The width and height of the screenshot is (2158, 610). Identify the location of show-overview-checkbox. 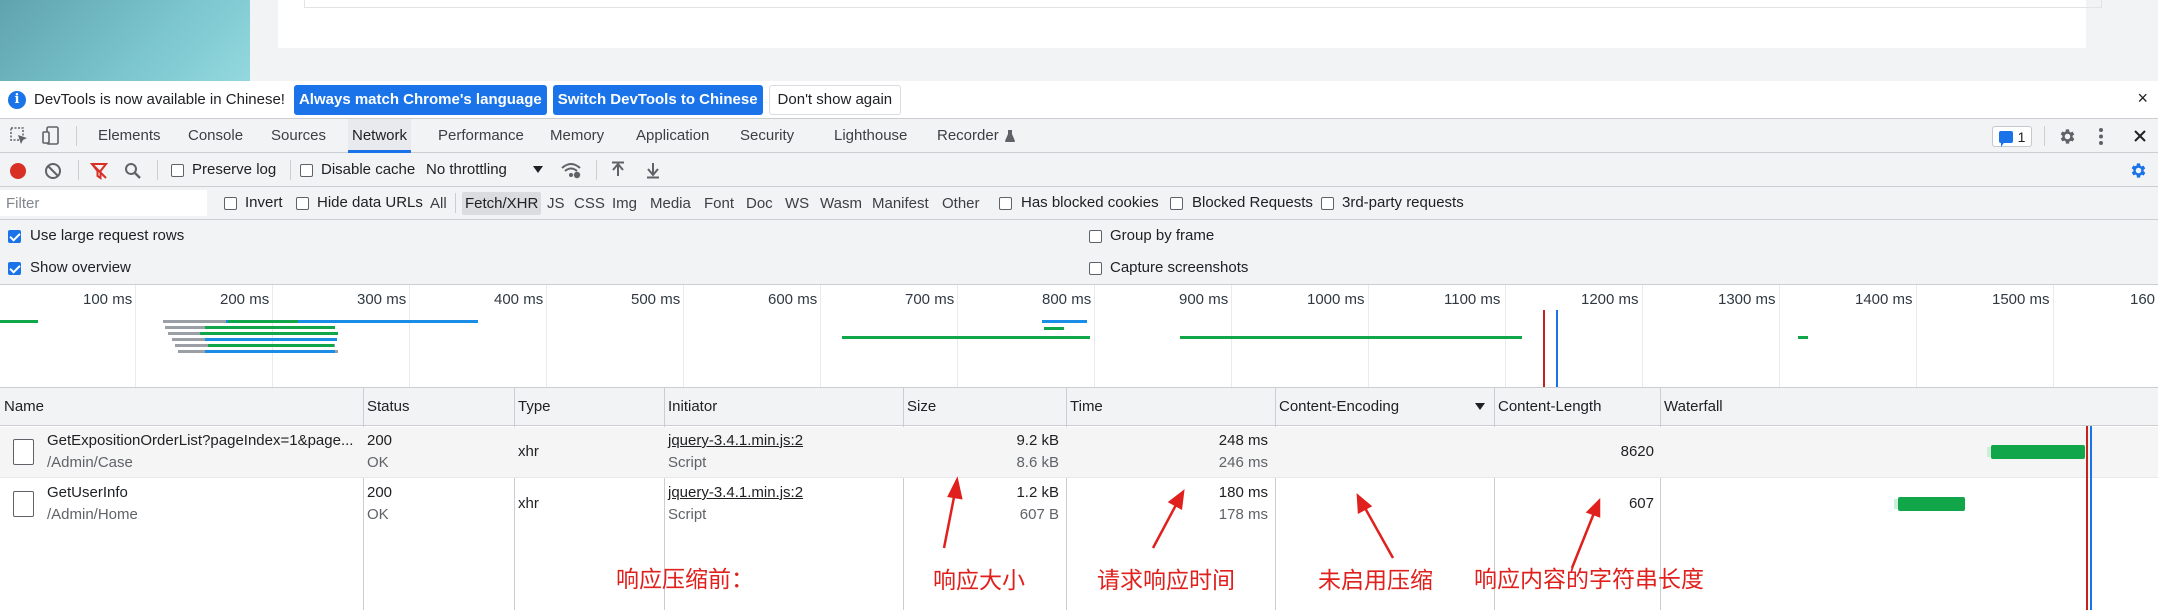
(14, 268).